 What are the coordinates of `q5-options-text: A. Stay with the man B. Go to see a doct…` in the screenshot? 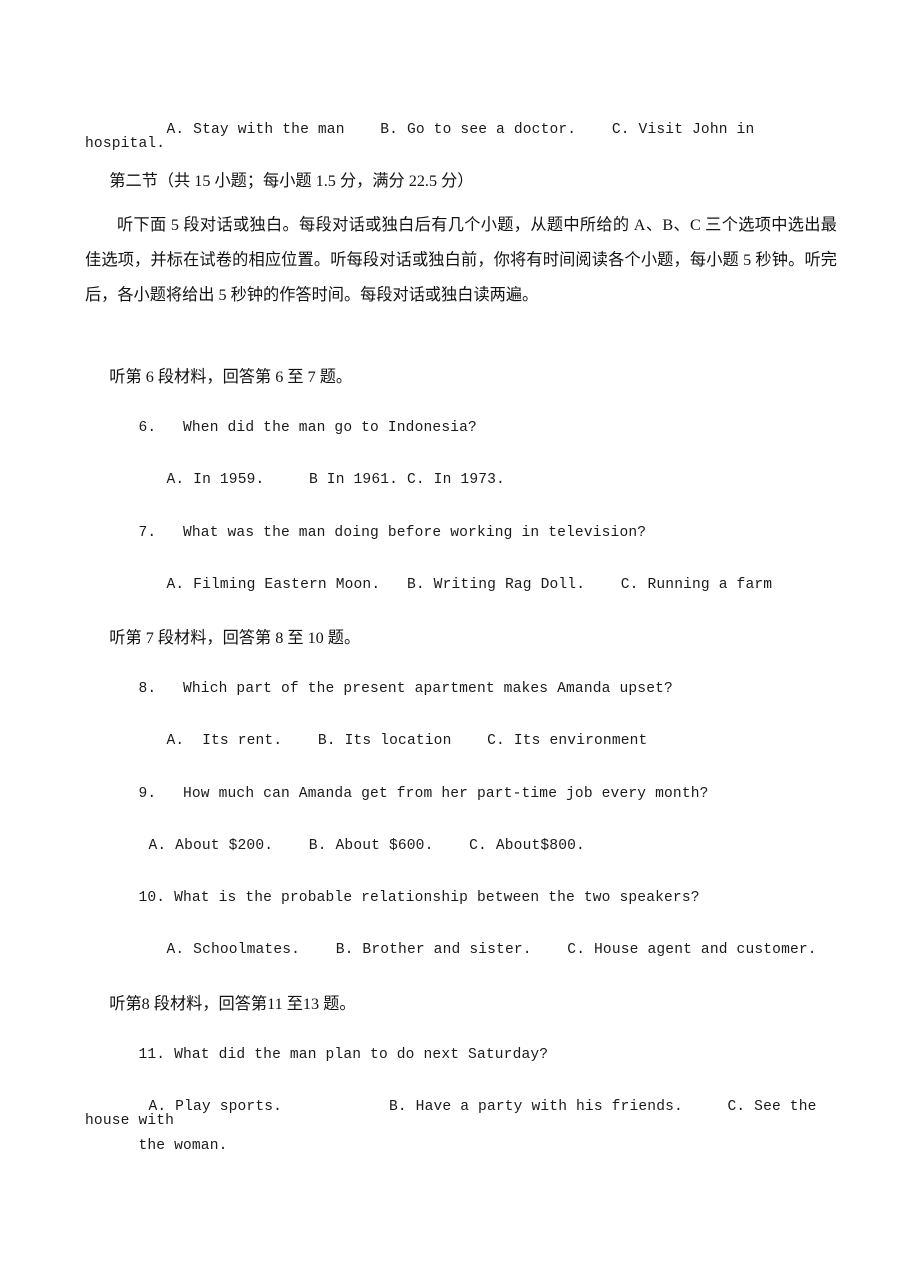 It's located at (424, 137).